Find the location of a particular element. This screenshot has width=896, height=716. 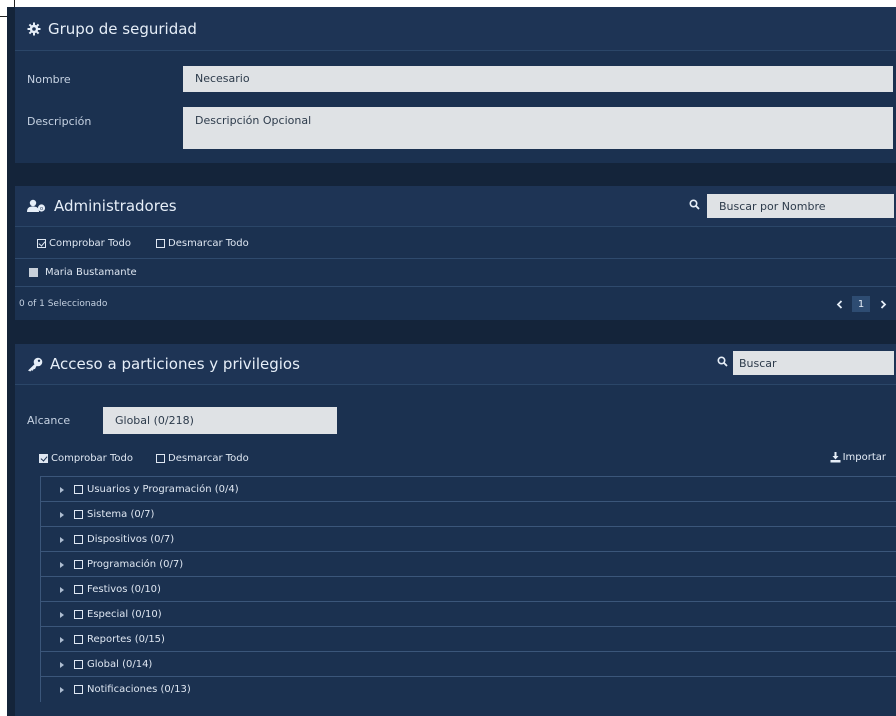

search-icon is located at coordinates (694, 204).